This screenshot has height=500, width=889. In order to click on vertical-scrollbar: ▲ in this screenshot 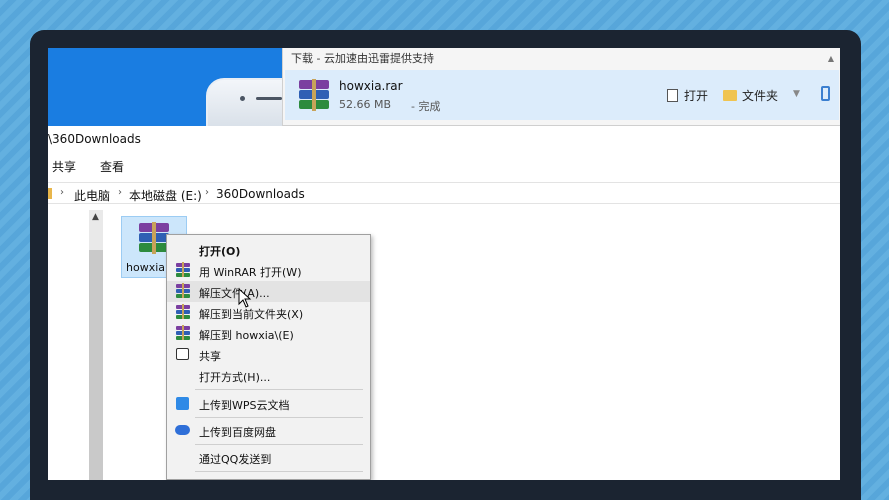, I will do `click(96, 345)`.